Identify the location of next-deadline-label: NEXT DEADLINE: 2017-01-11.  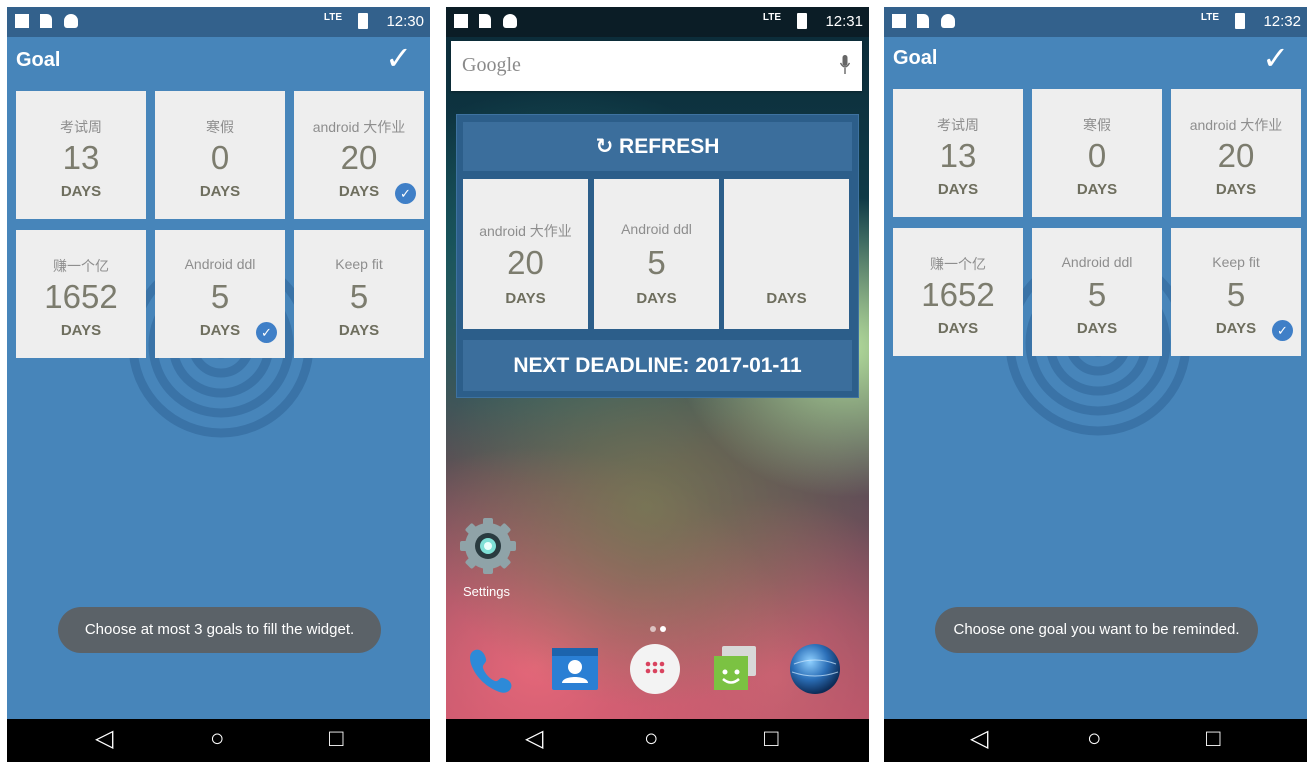
(657, 365).